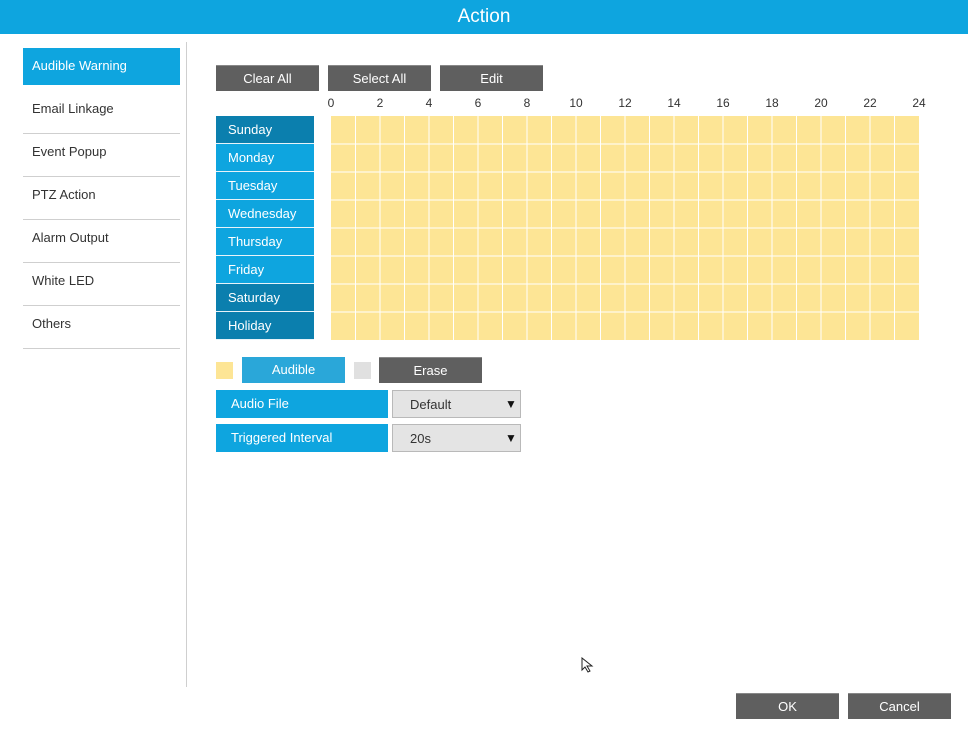 Image resolution: width=968 pixels, height=737 pixels. What do you see at coordinates (331, 103) in the screenshot?
I see `hour-label: 0` at bounding box center [331, 103].